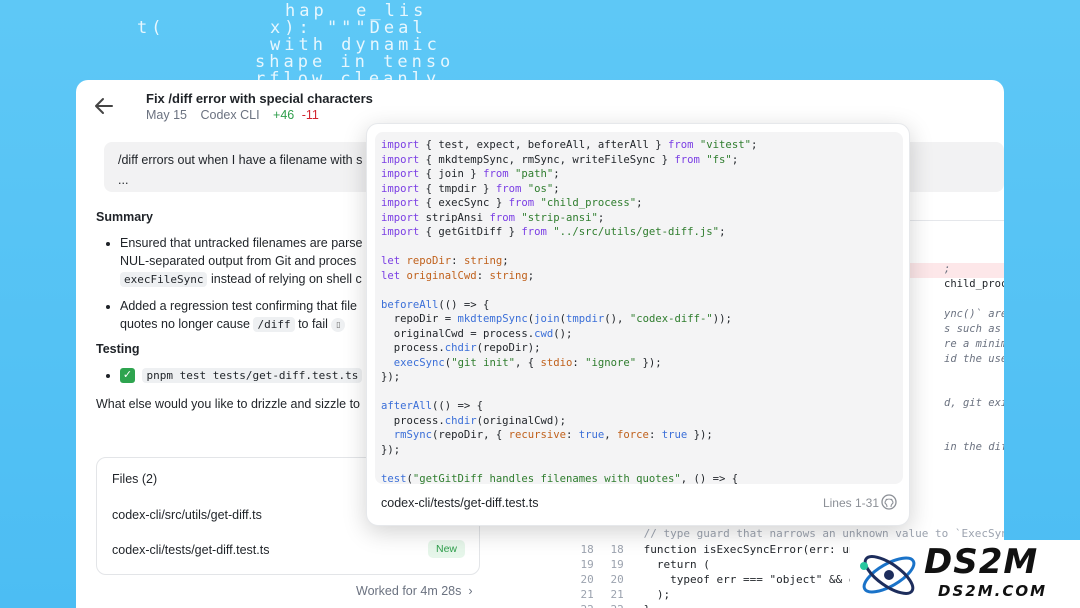 The width and height of the screenshot is (1080, 608). What do you see at coordinates (446, 549) in the screenshot?
I see `new-badge: New` at bounding box center [446, 549].